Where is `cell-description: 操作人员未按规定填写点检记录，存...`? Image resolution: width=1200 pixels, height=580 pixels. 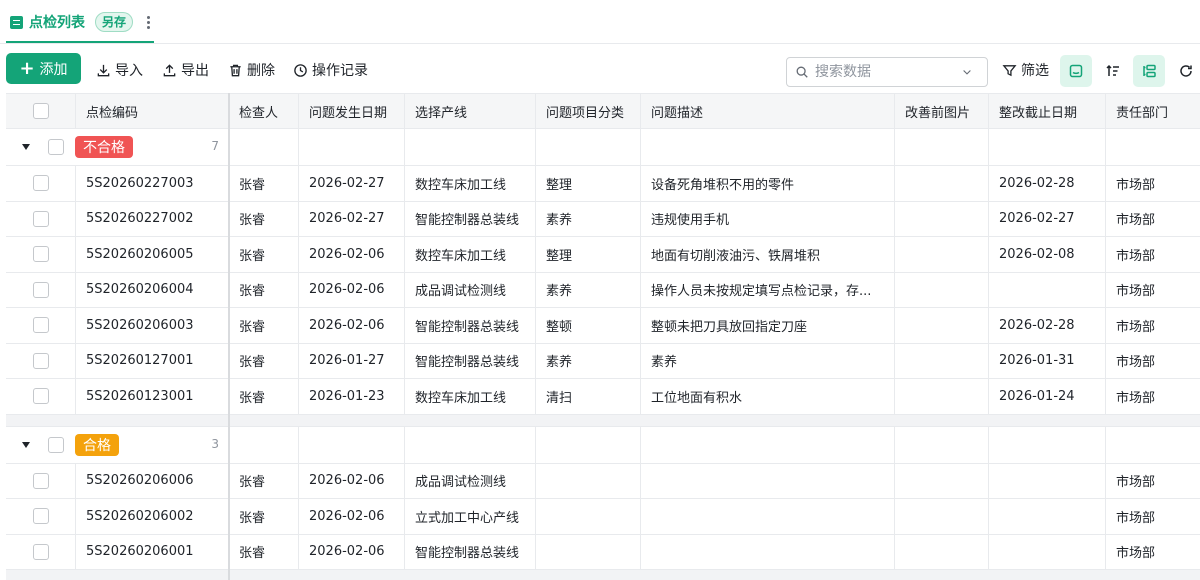
cell-description: 操作人员未按规定填写点检记录，存... is located at coordinates (768, 289).